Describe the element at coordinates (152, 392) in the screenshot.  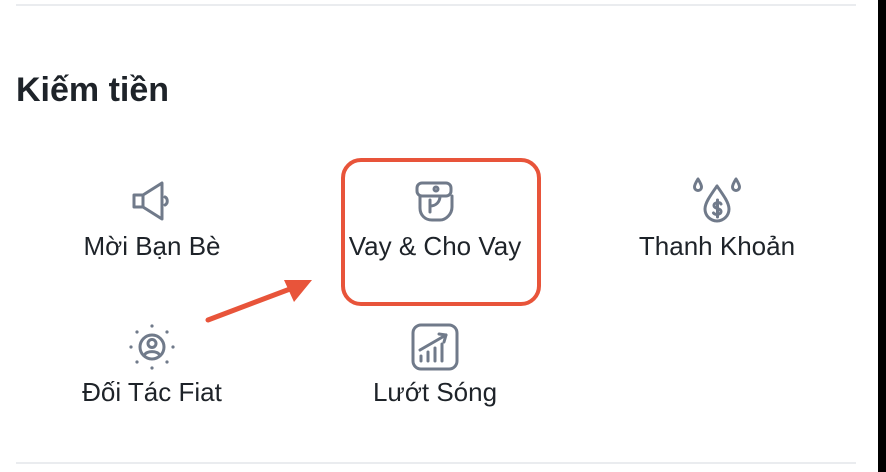
I see `tile-label: Đối Tác Fiat` at that location.